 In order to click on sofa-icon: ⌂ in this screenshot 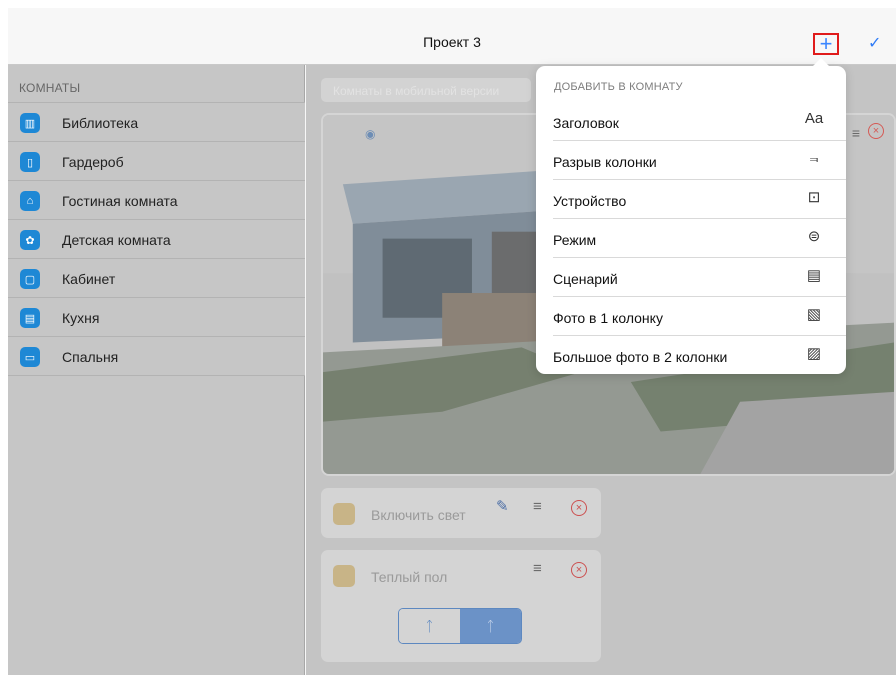, I will do `click(30, 201)`.